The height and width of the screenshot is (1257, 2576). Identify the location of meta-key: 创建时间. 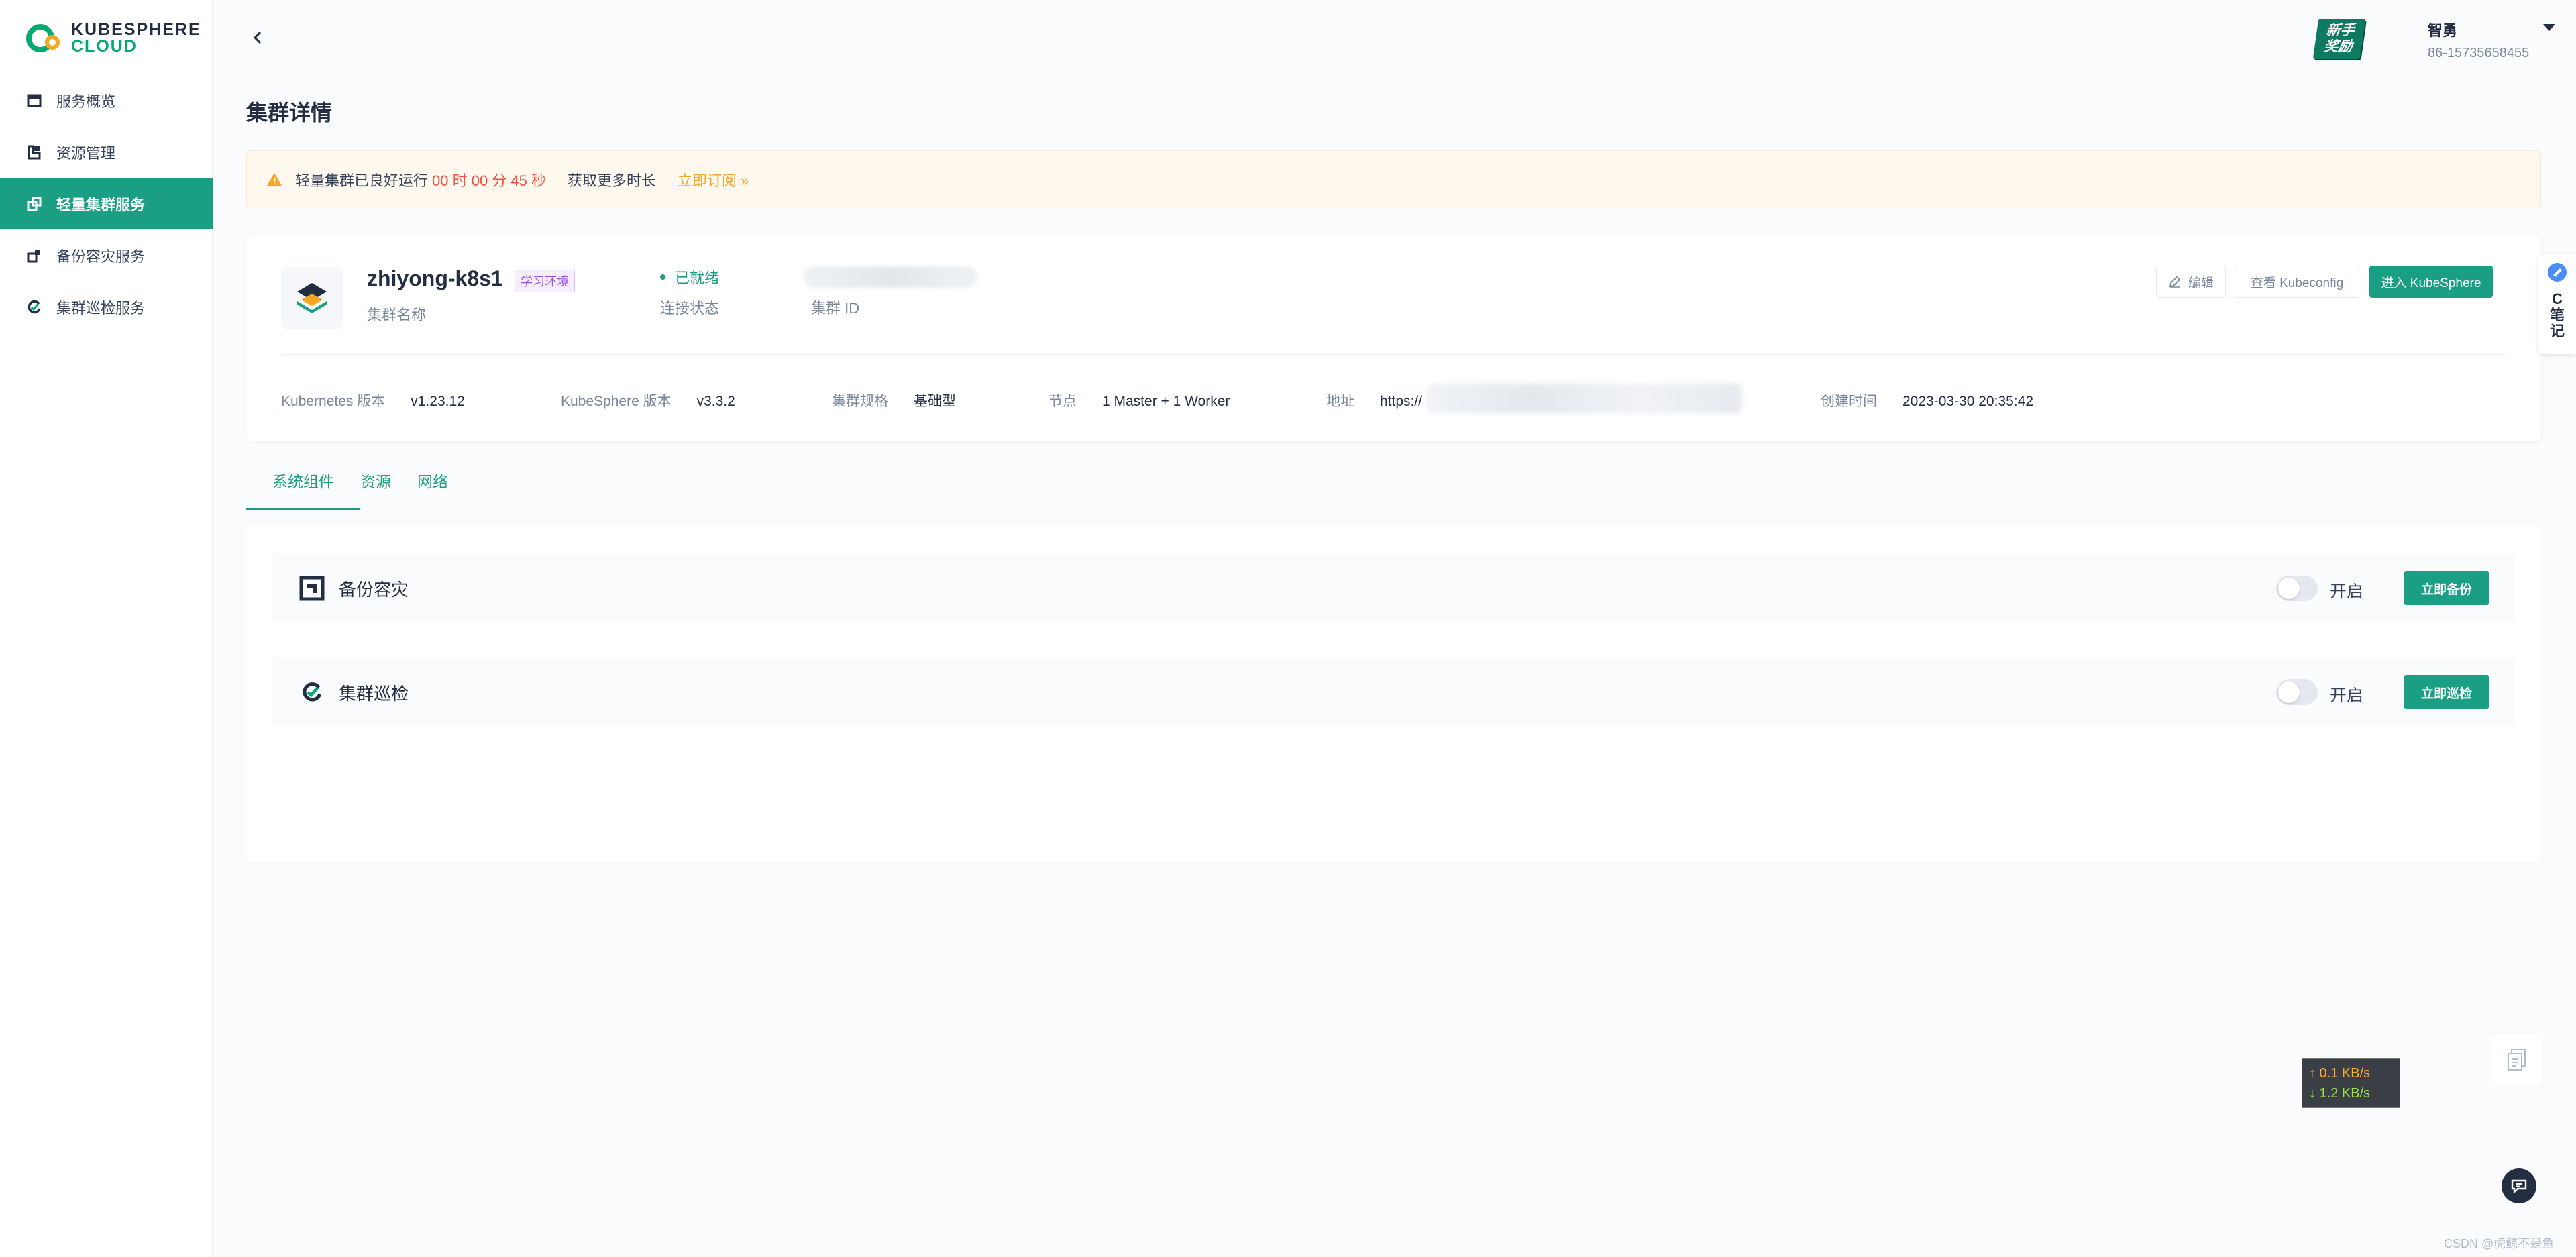
(1849, 402).